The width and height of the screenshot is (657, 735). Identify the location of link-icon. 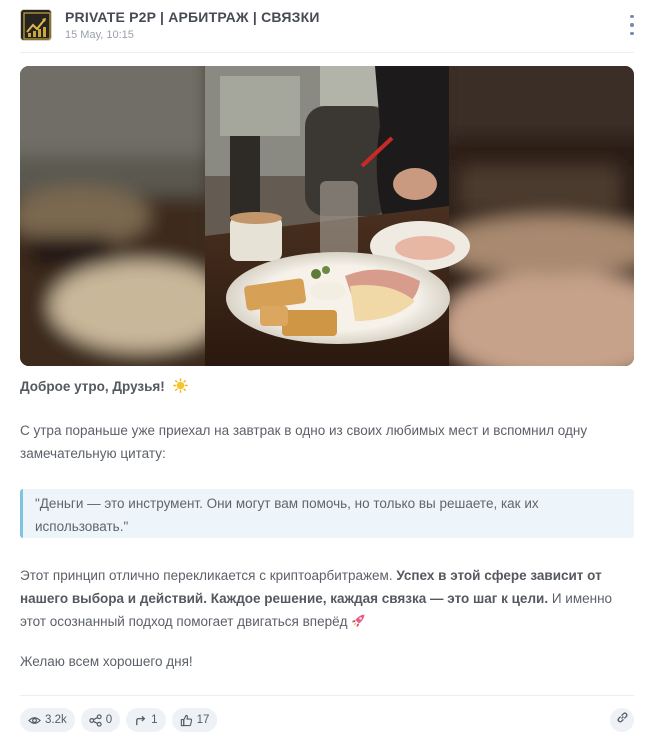
(622, 720).